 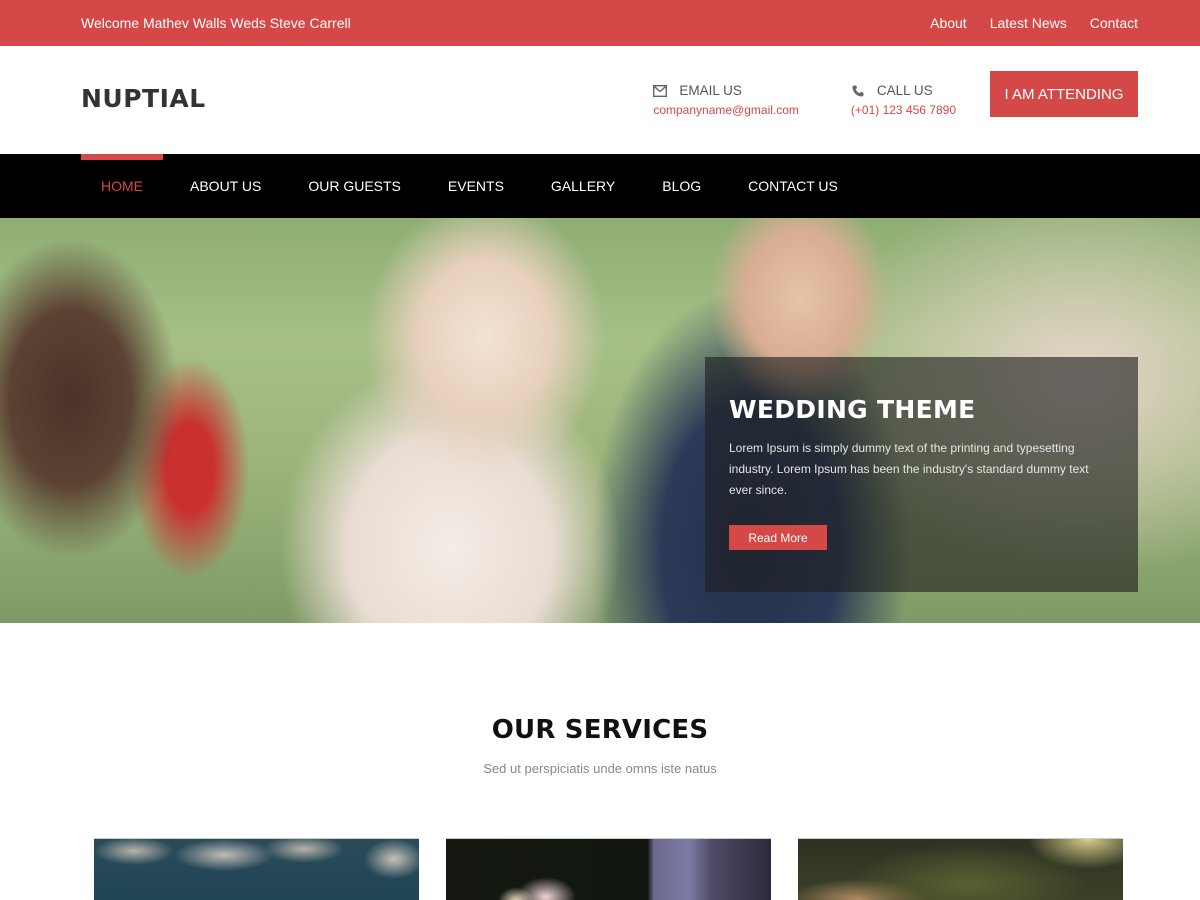 I want to click on call-label: CALL US, so click(x=904, y=90).